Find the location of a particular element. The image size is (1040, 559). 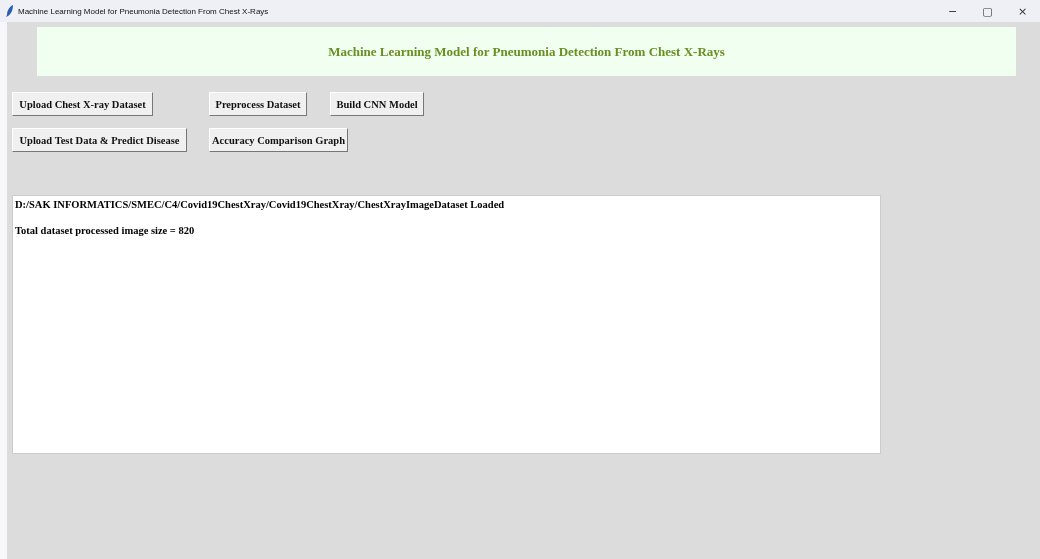

action-button: Preprocess Dataset is located at coordinates (258, 104).